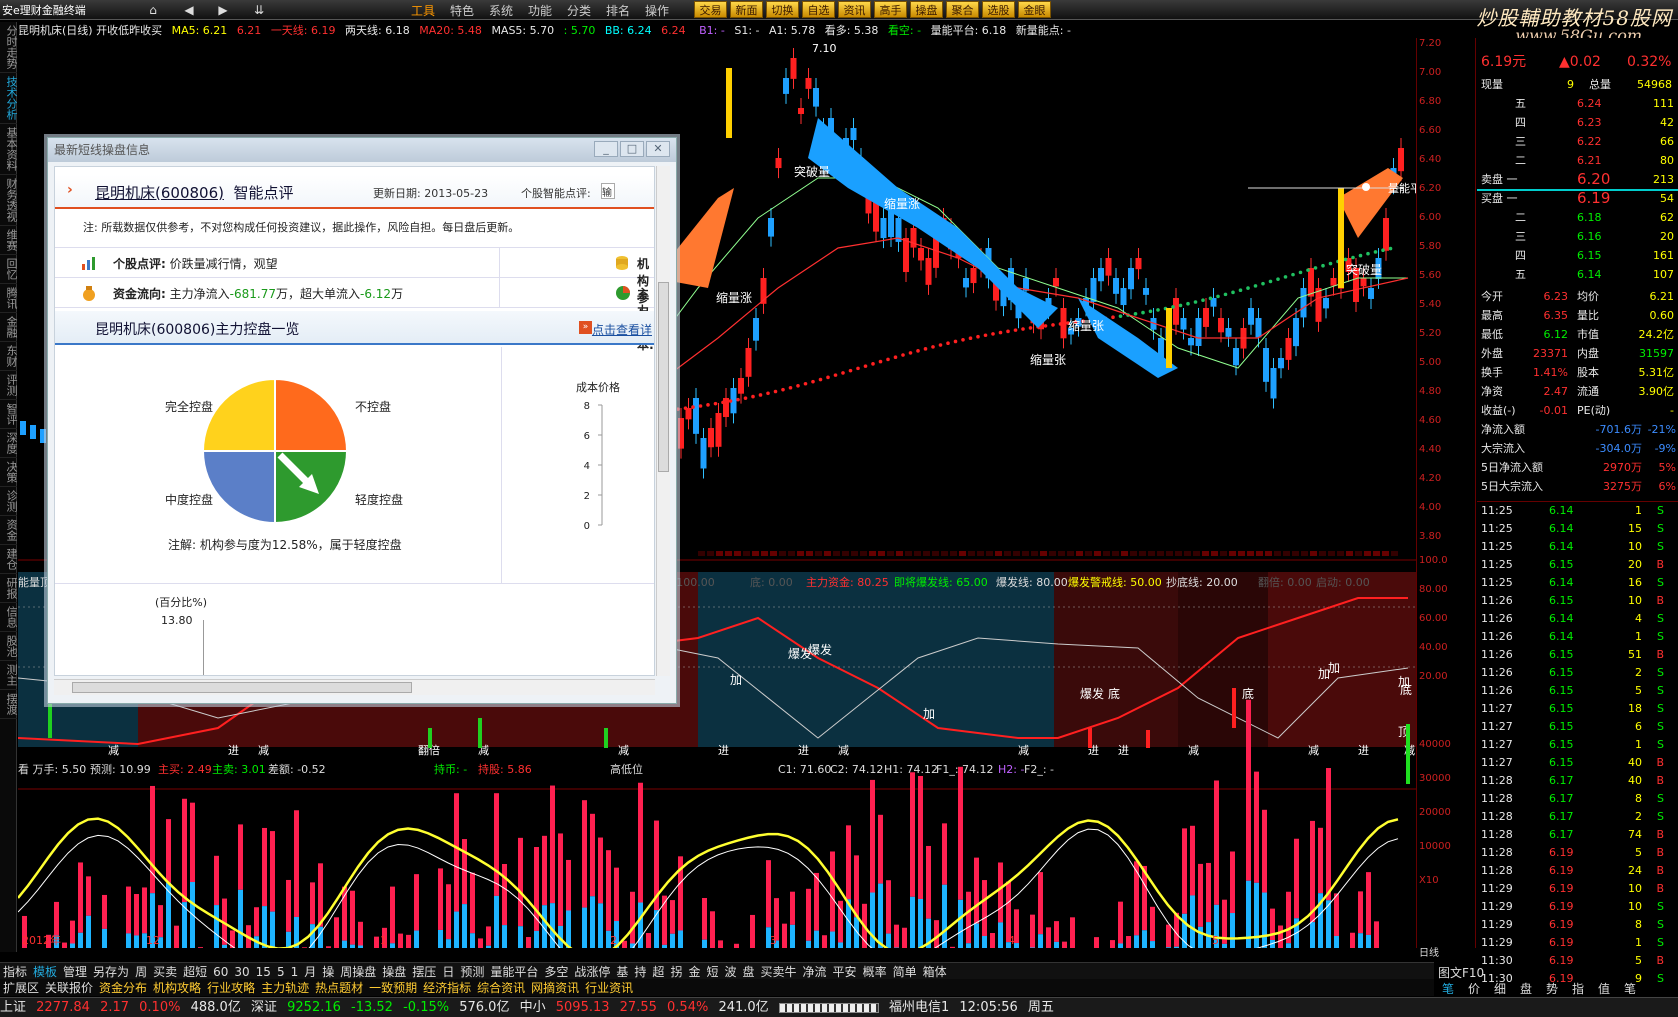  Describe the element at coordinates (9, 704) in the screenshot. I see `left-tab-20: 摆渡` at that location.